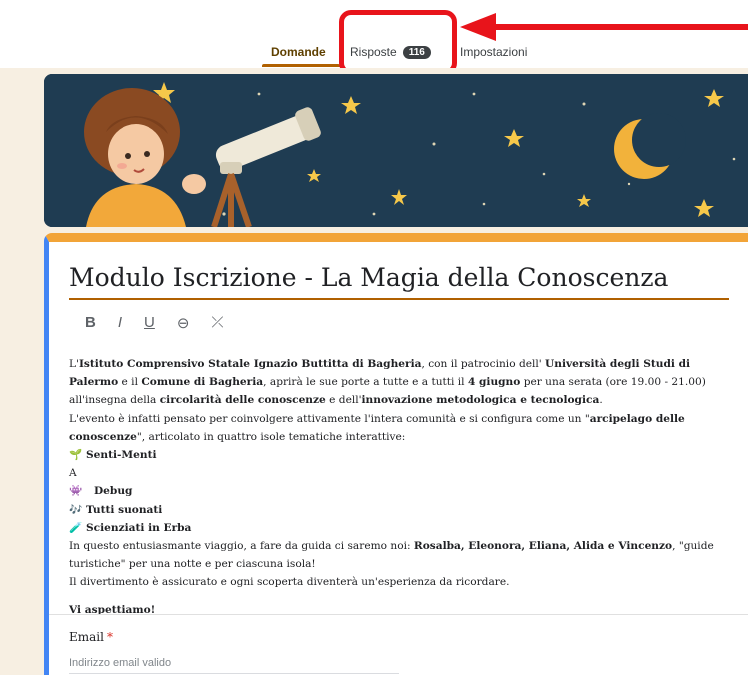 This screenshot has height=675, width=748. What do you see at coordinates (398, 614) in the screenshot?
I see `section-divider` at bounding box center [398, 614].